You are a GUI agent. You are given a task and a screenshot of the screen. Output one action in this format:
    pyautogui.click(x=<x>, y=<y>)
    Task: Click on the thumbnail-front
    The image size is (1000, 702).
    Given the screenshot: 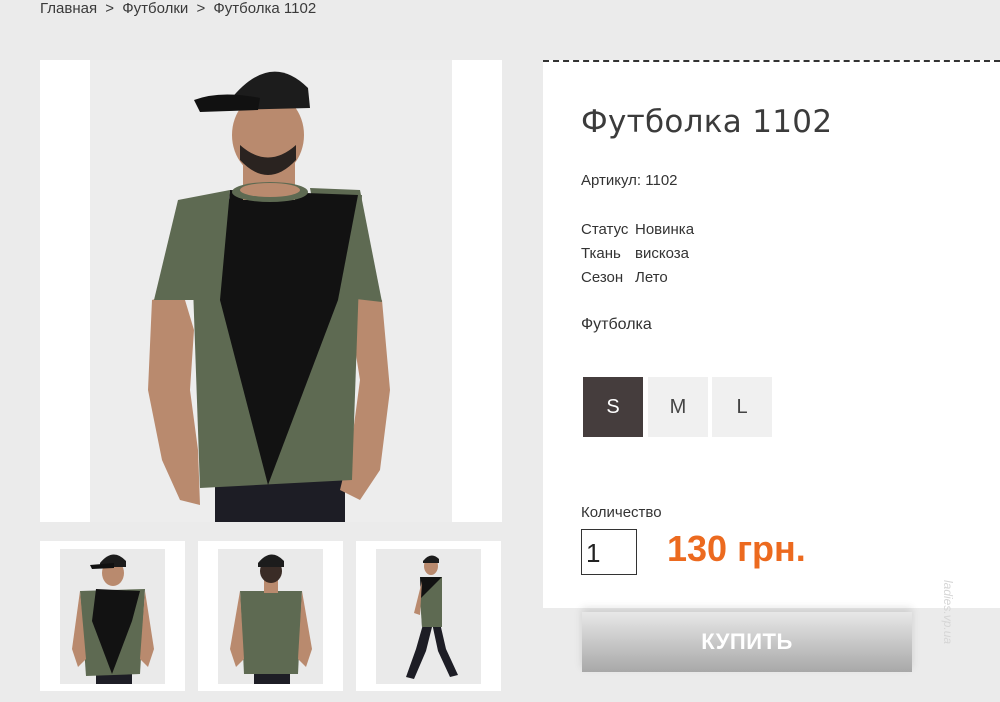 What is the action you would take?
    pyautogui.click(x=112, y=616)
    